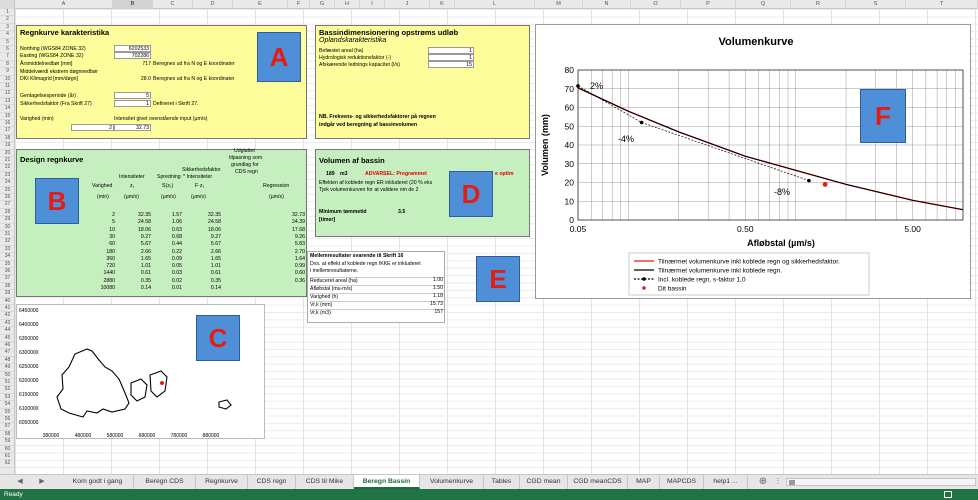 The height and width of the screenshot is (500, 978). Describe the element at coordinates (598, 482) in the screenshot. I see `sheet-tab: CGD meanCDS` at that location.